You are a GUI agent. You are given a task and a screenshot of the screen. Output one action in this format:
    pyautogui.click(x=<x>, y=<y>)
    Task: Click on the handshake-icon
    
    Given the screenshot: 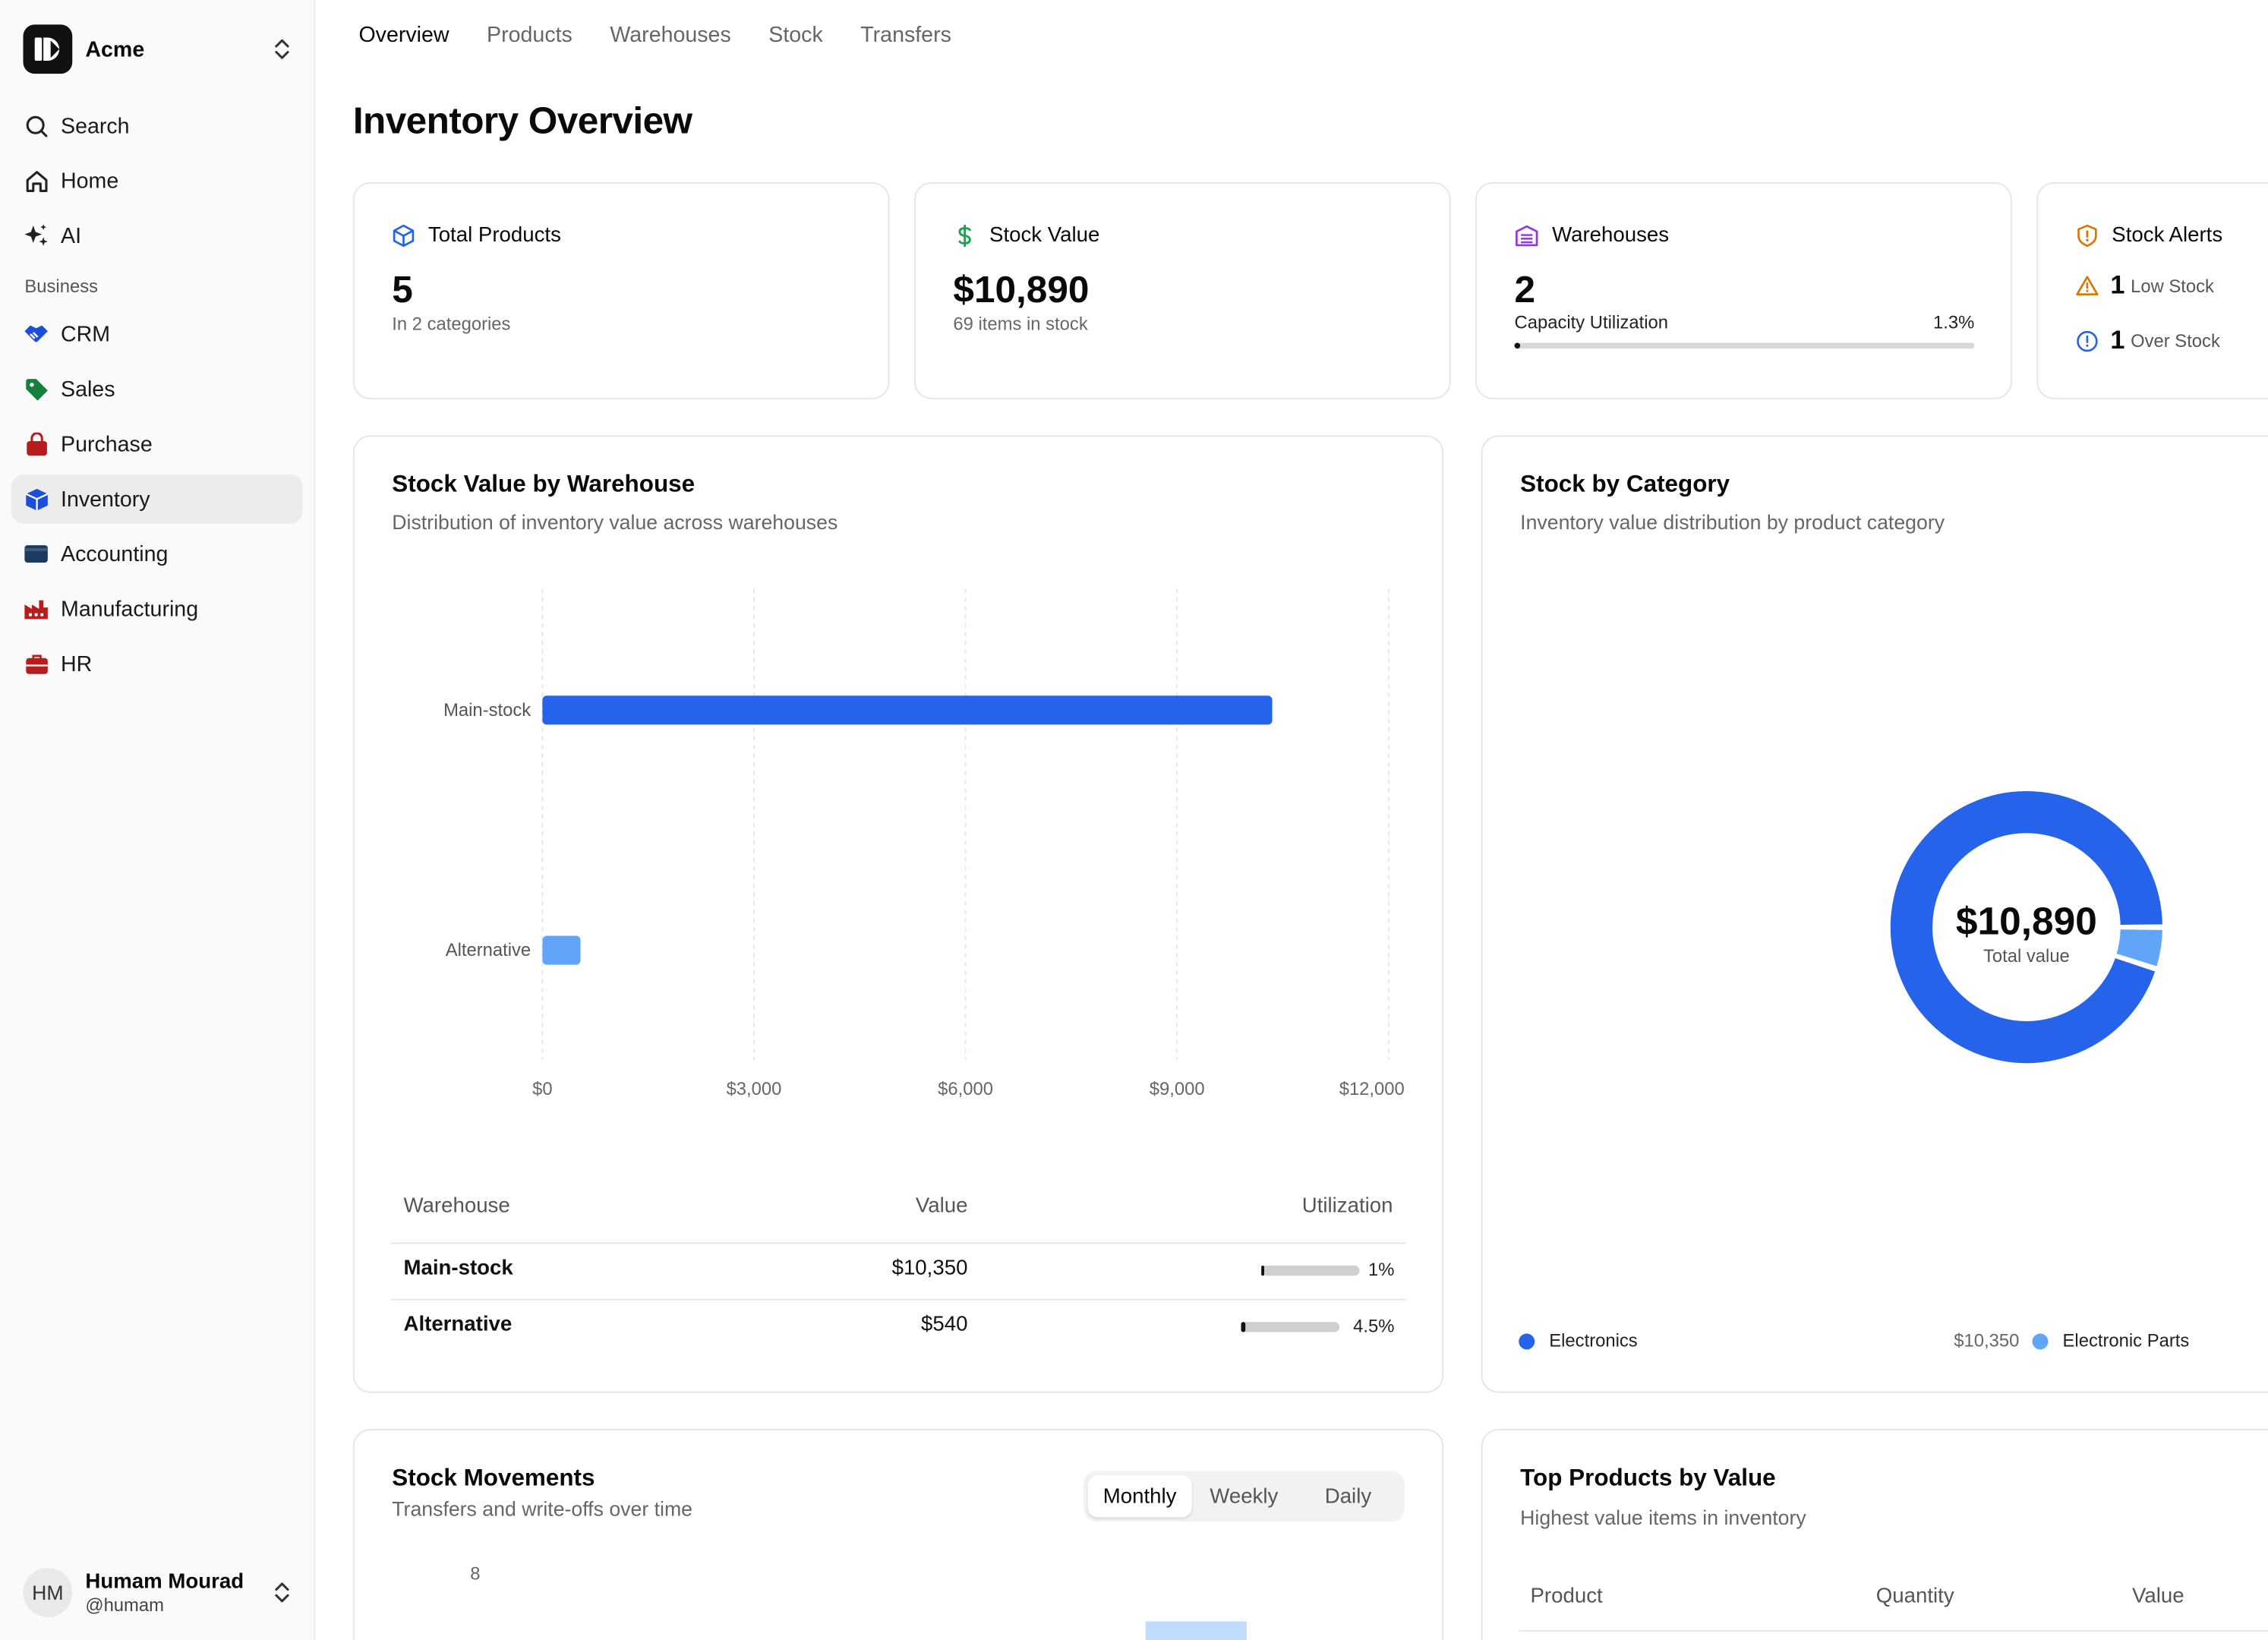 What is the action you would take?
    pyautogui.click(x=36, y=334)
    